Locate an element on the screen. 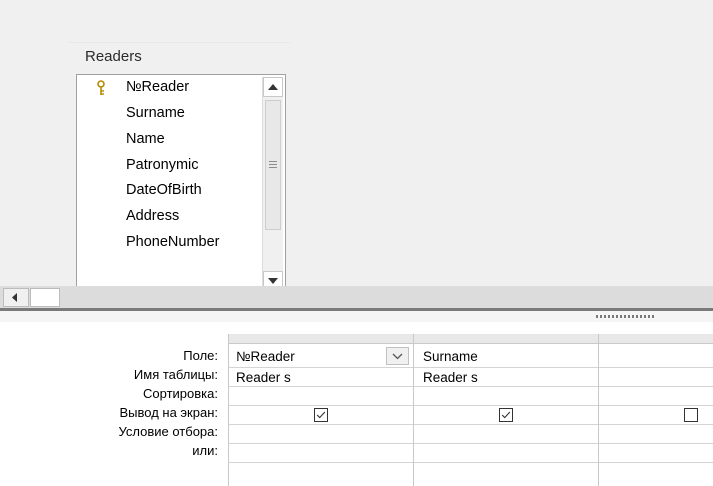  field-item-surname: Surname is located at coordinates (155, 113).